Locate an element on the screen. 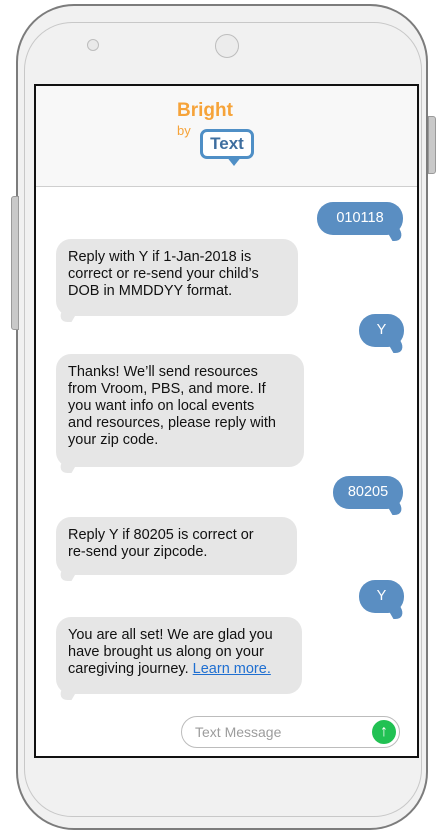 The height and width of the screenshot is (839, 445). up-arrow-icon: ↑ is located at coordinates (384, 731).